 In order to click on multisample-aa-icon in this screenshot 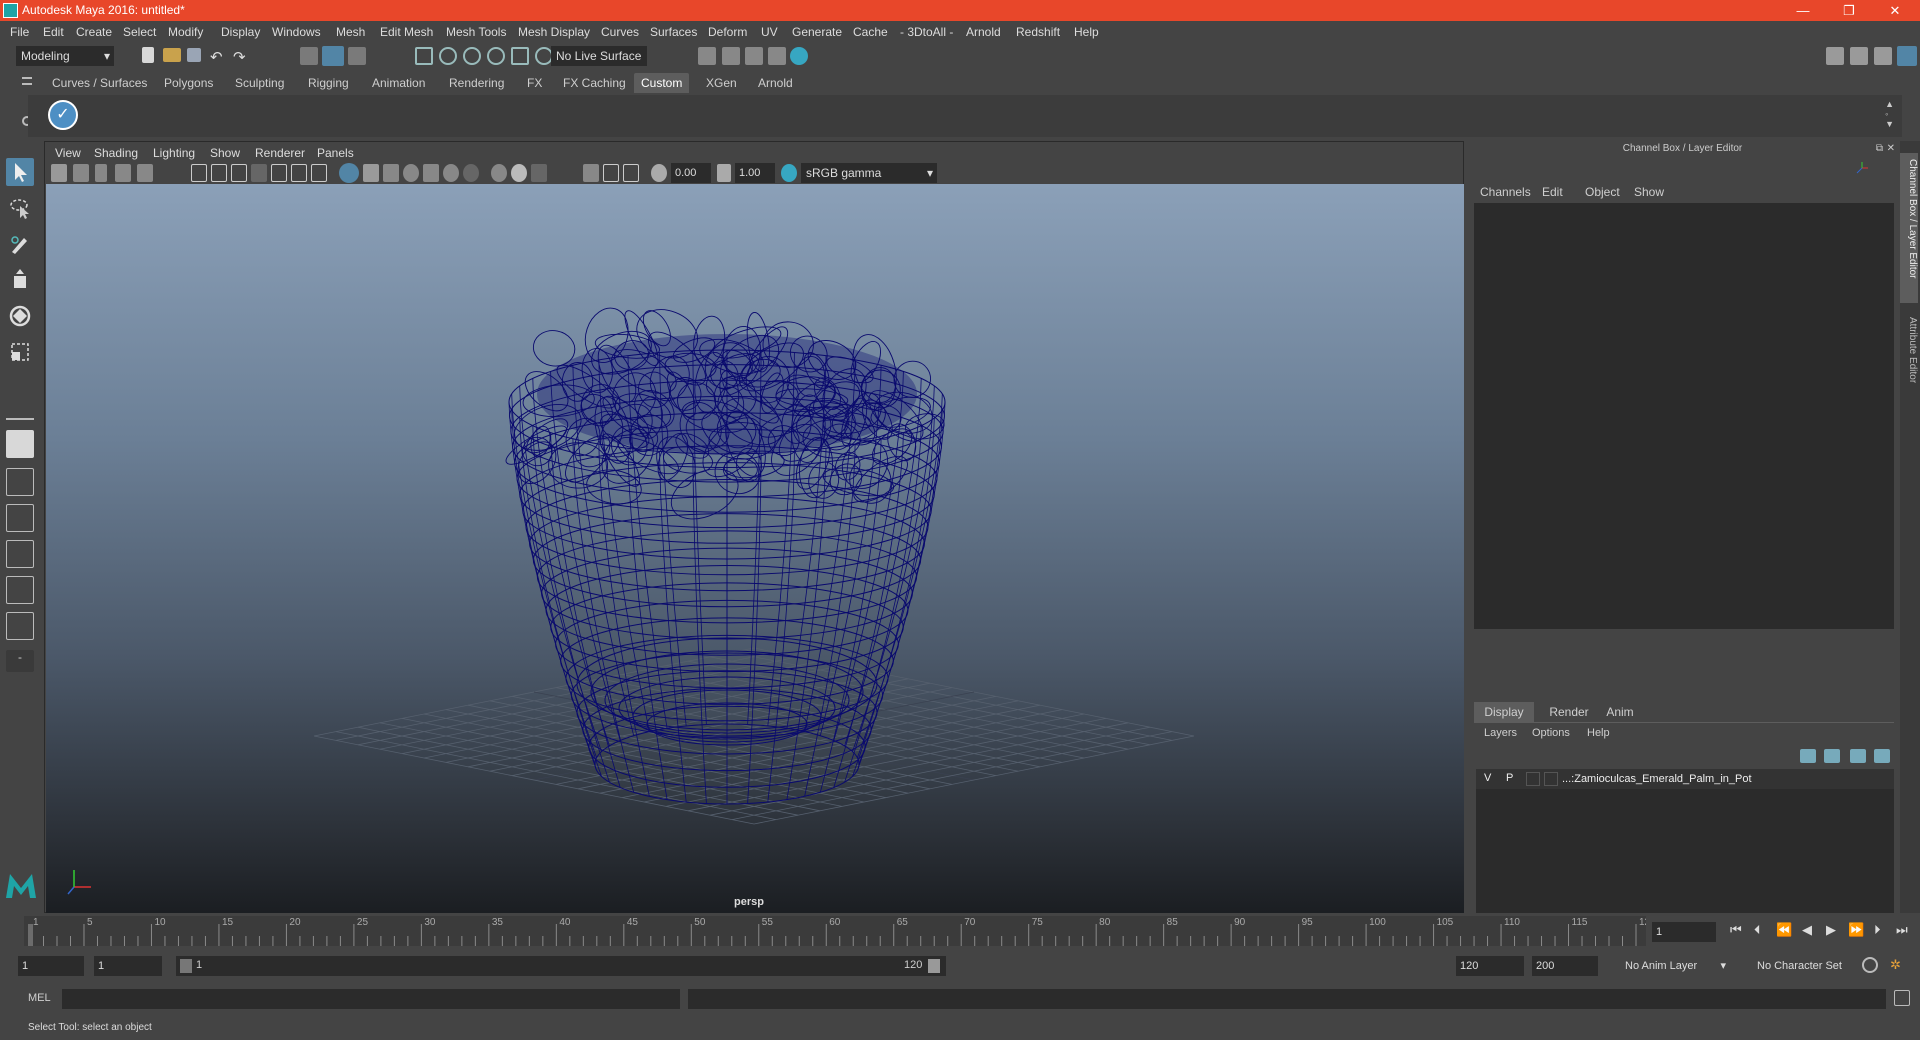, I will do `click(539, 173)`.